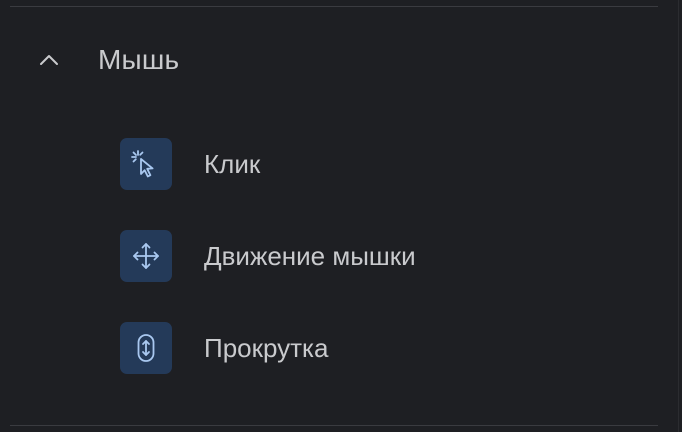 This screenshot has height=432, width=682. Describe the element at coordinates (334, 425) in the screenshot. I see `bottom-divider` at that location.